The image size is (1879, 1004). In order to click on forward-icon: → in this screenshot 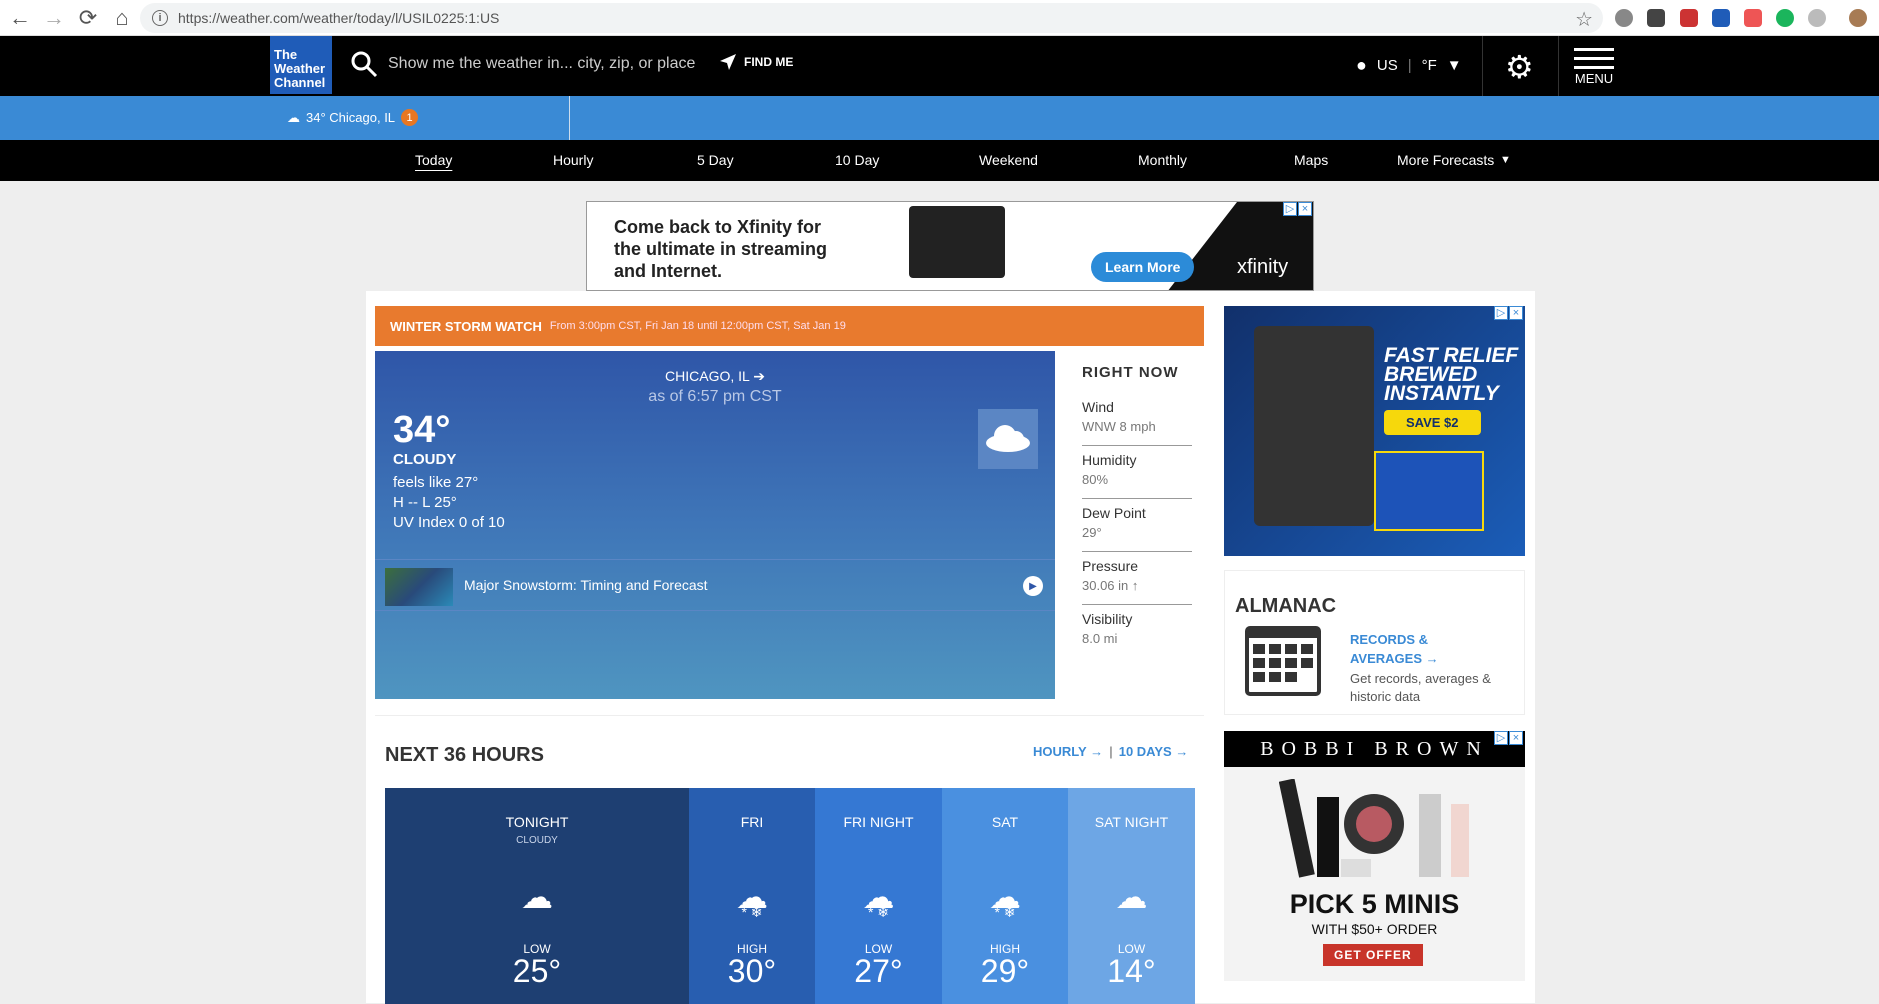, I will do `click(54, 18)`.